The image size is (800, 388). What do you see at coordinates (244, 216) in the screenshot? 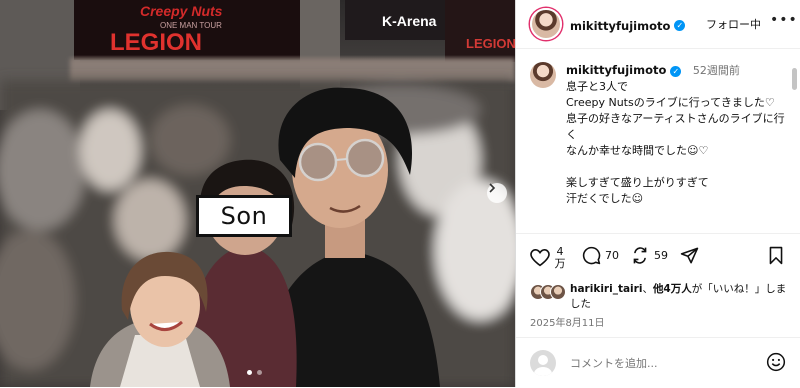
I see `son-face-label: Son` at bounding box center [244, 216].